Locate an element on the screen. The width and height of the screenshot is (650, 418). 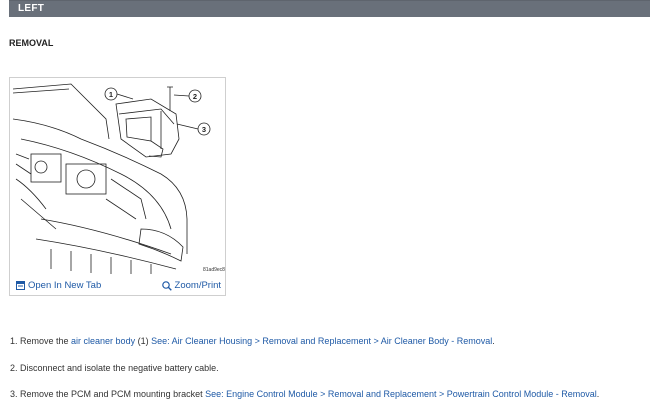
new-tab-icon is located at coordinates (20, 285).